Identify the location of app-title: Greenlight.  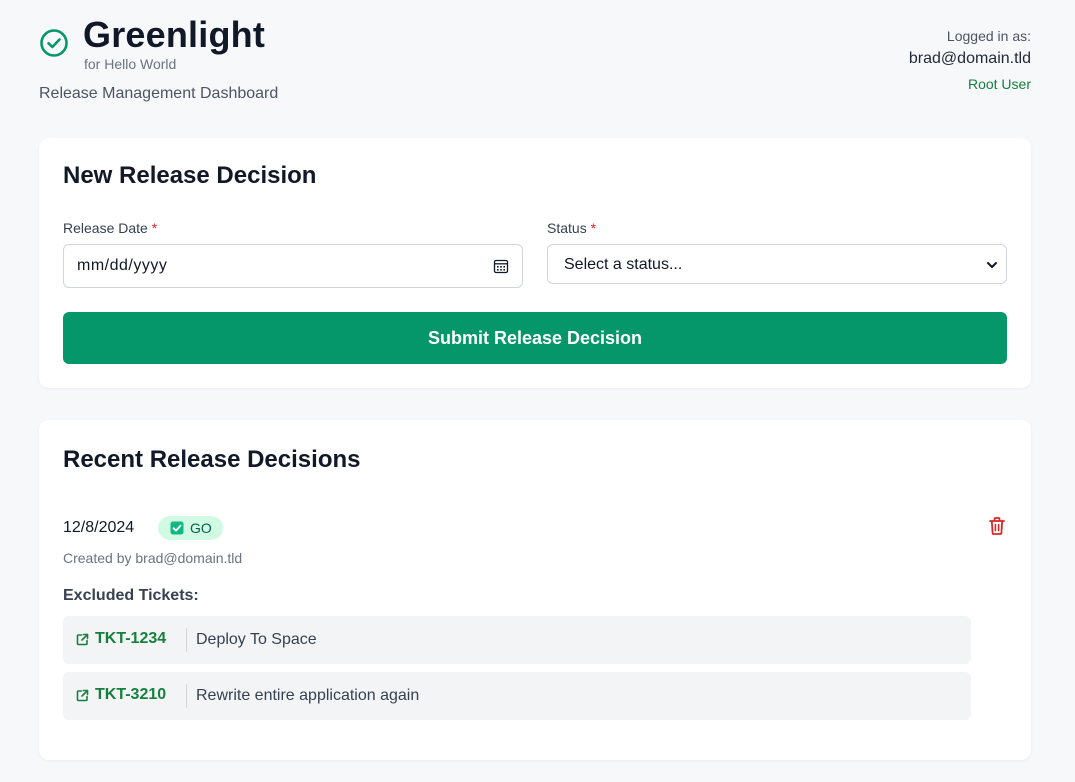
(174, 34).